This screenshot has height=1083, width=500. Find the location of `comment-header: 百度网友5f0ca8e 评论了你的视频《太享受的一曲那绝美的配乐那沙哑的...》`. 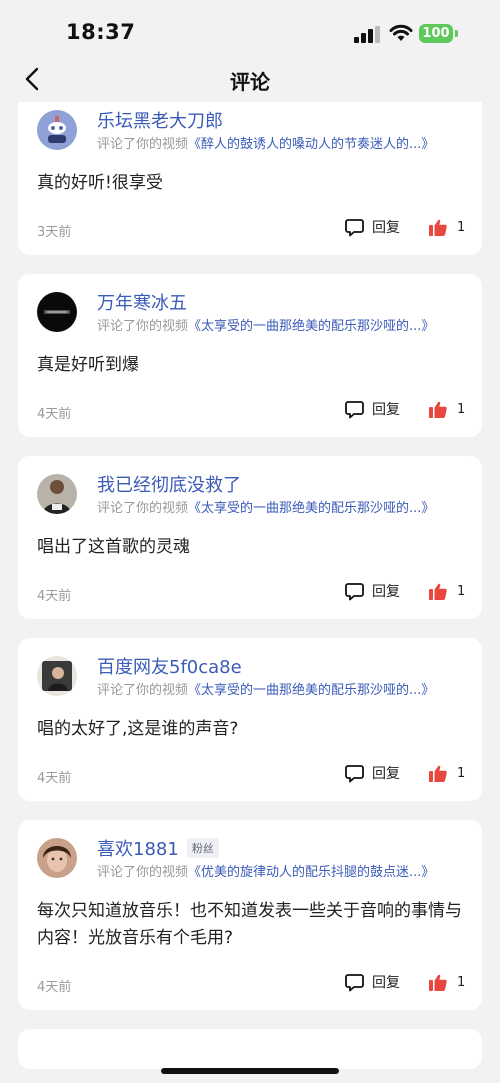

comment-header: 百度网友5f0ca8e 评论了你的视频《太享受的一曲那绝美的配乐那沙哑的...》 is located at coordinates (250, 678).